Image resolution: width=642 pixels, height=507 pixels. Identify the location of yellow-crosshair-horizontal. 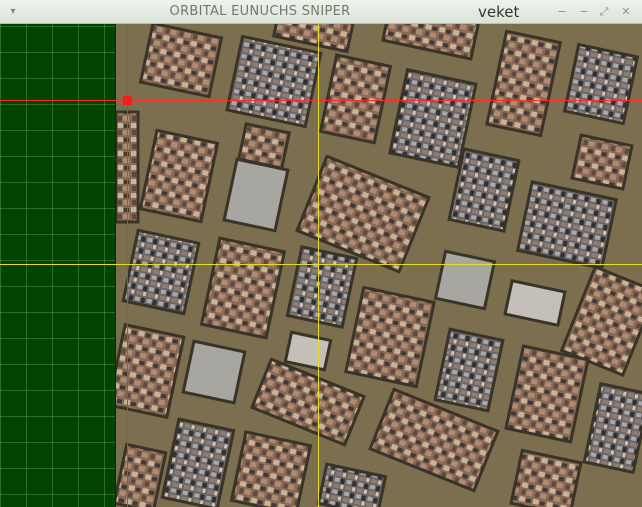
(321, 264).